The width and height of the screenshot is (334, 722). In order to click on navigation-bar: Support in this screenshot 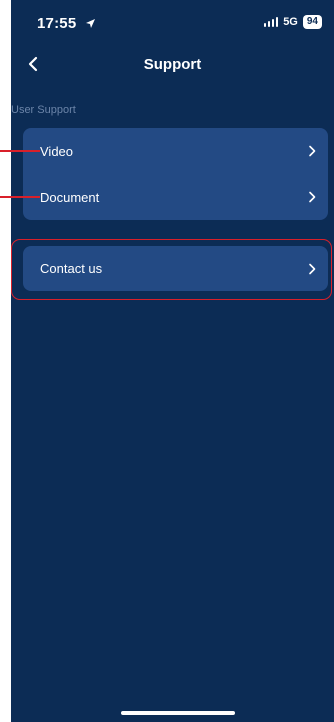, I will do `click(172, 64)`.